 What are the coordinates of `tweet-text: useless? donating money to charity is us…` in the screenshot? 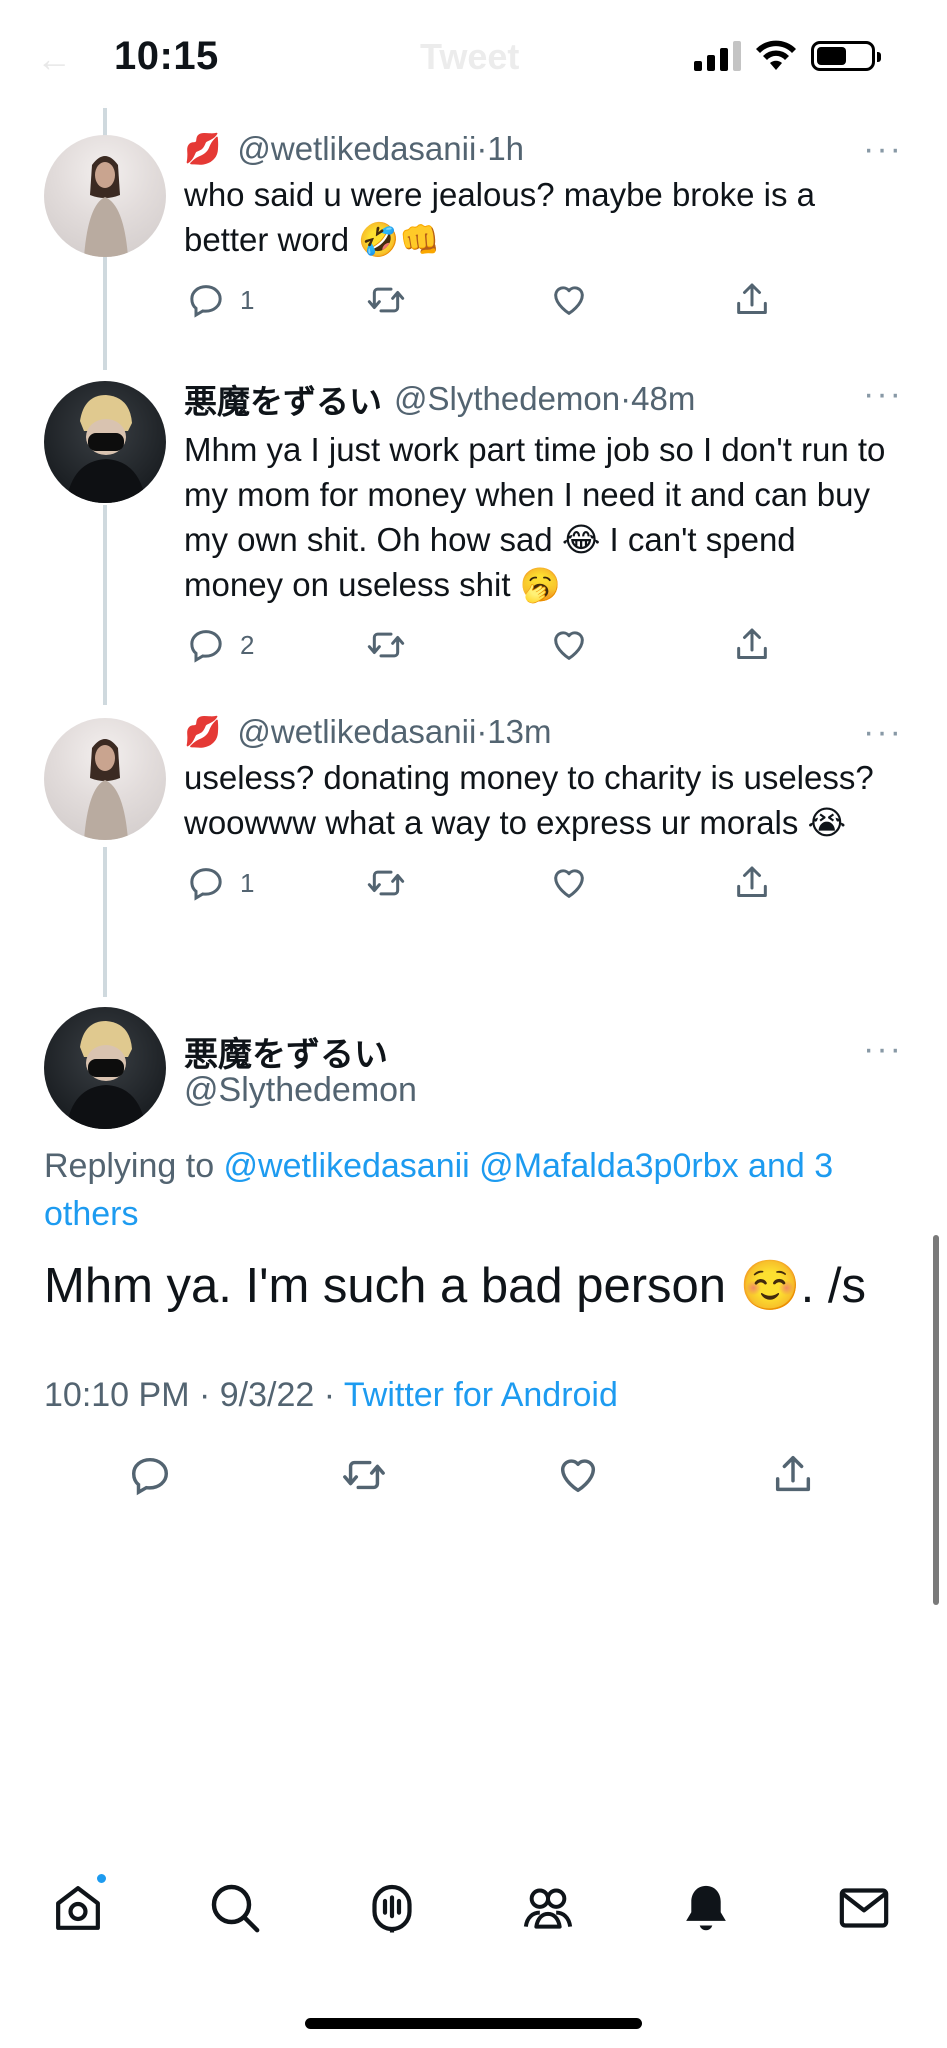 It's located at (529, 800).